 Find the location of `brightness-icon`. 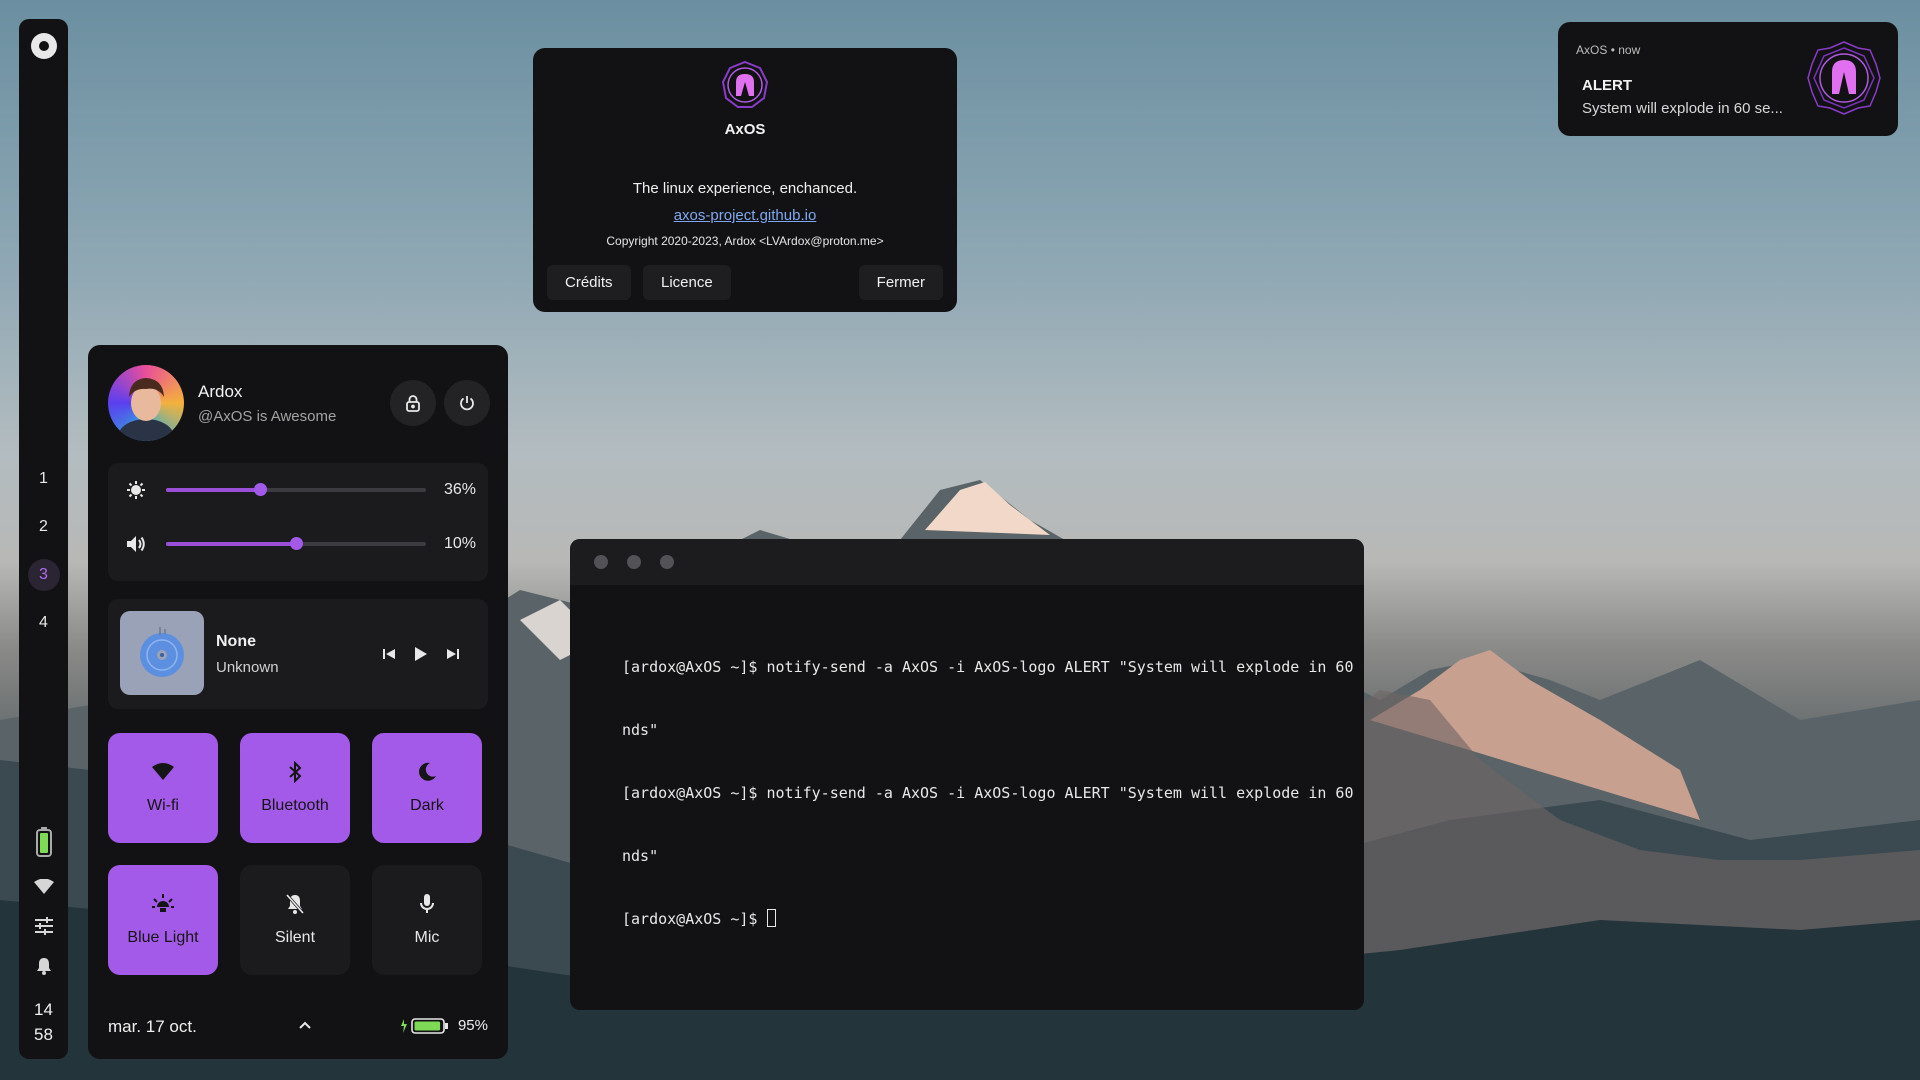

brightness-icon is located at coordinates (136, 490).